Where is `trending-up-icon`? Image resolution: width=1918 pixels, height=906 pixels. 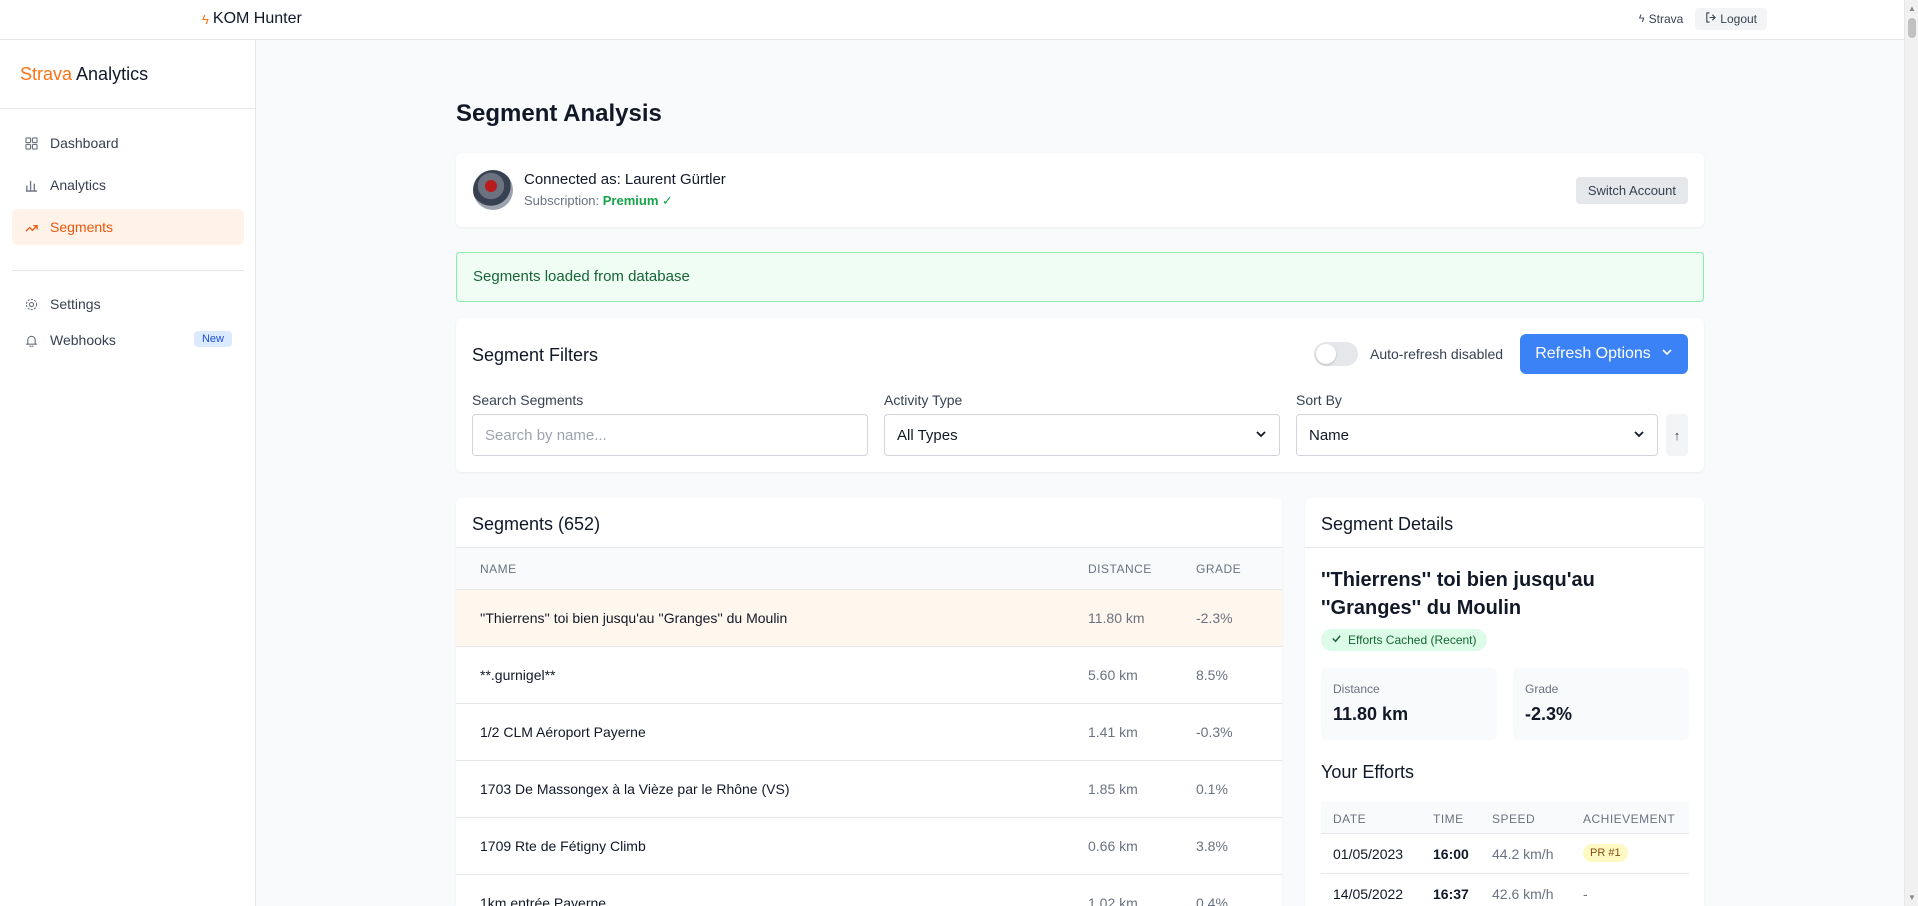 trending-up-icon is located at coordinates (31, 227).